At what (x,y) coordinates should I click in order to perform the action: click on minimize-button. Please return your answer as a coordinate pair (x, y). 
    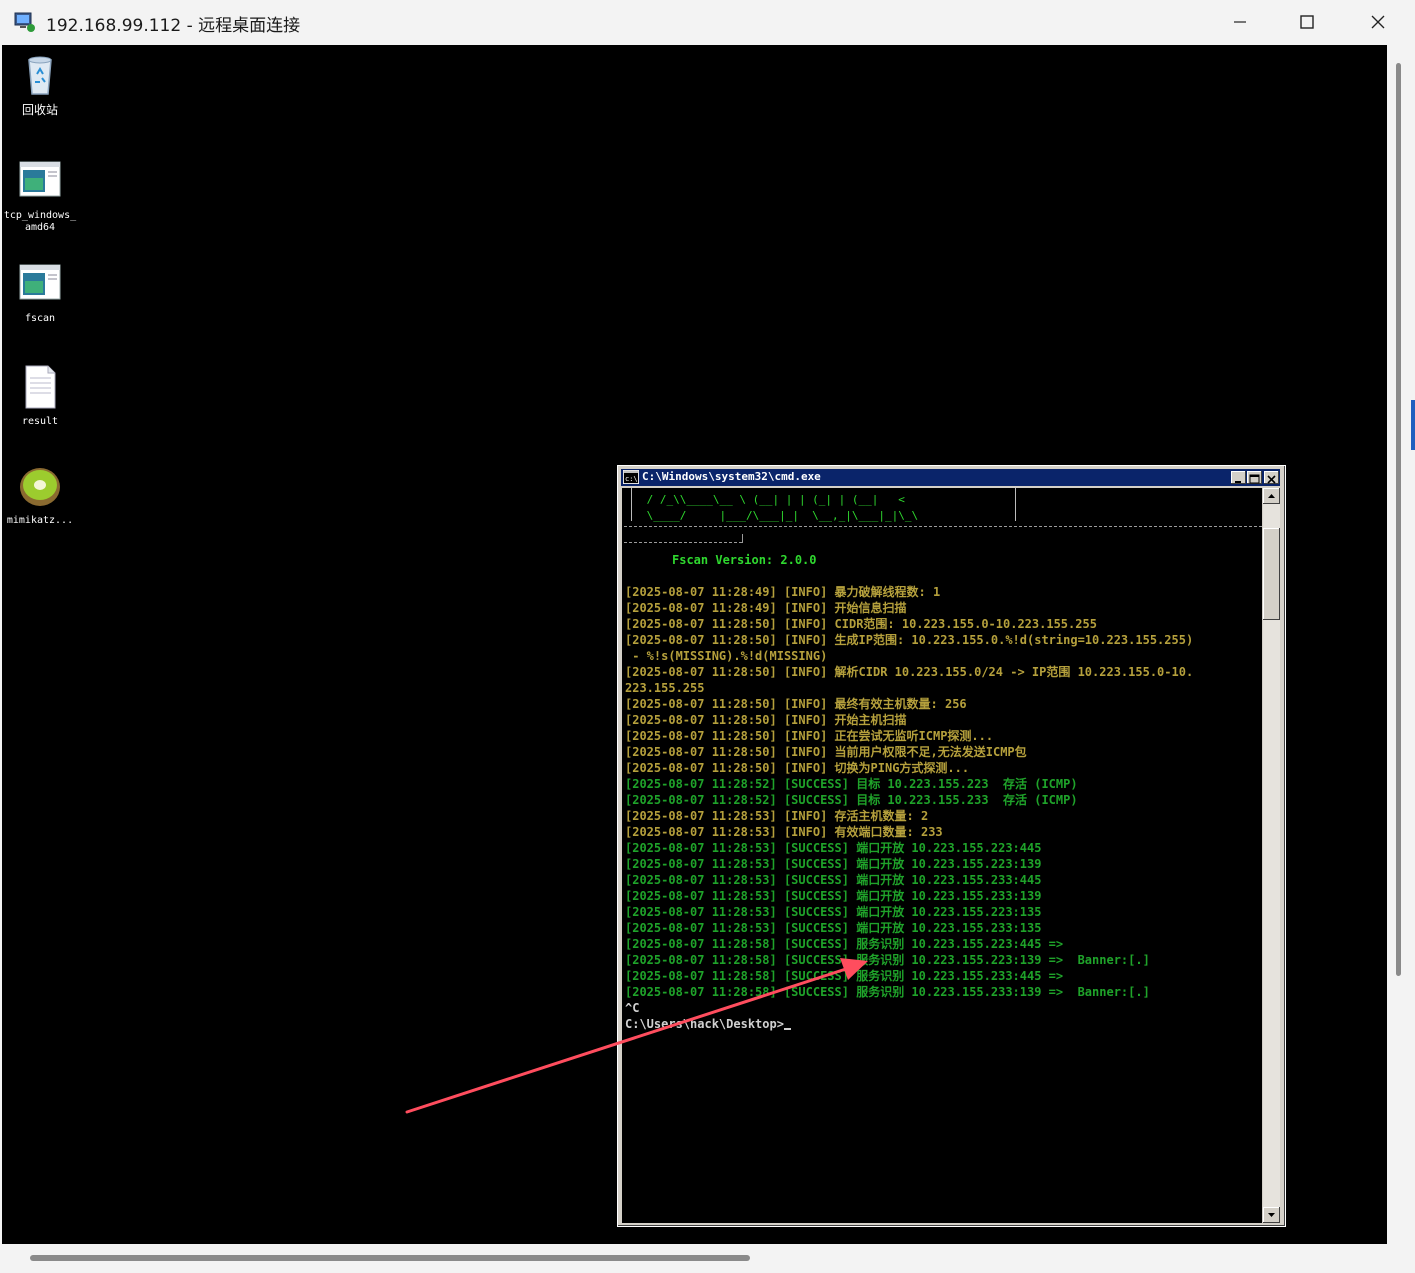
    Looking at the image, I should click on (1240, 22).